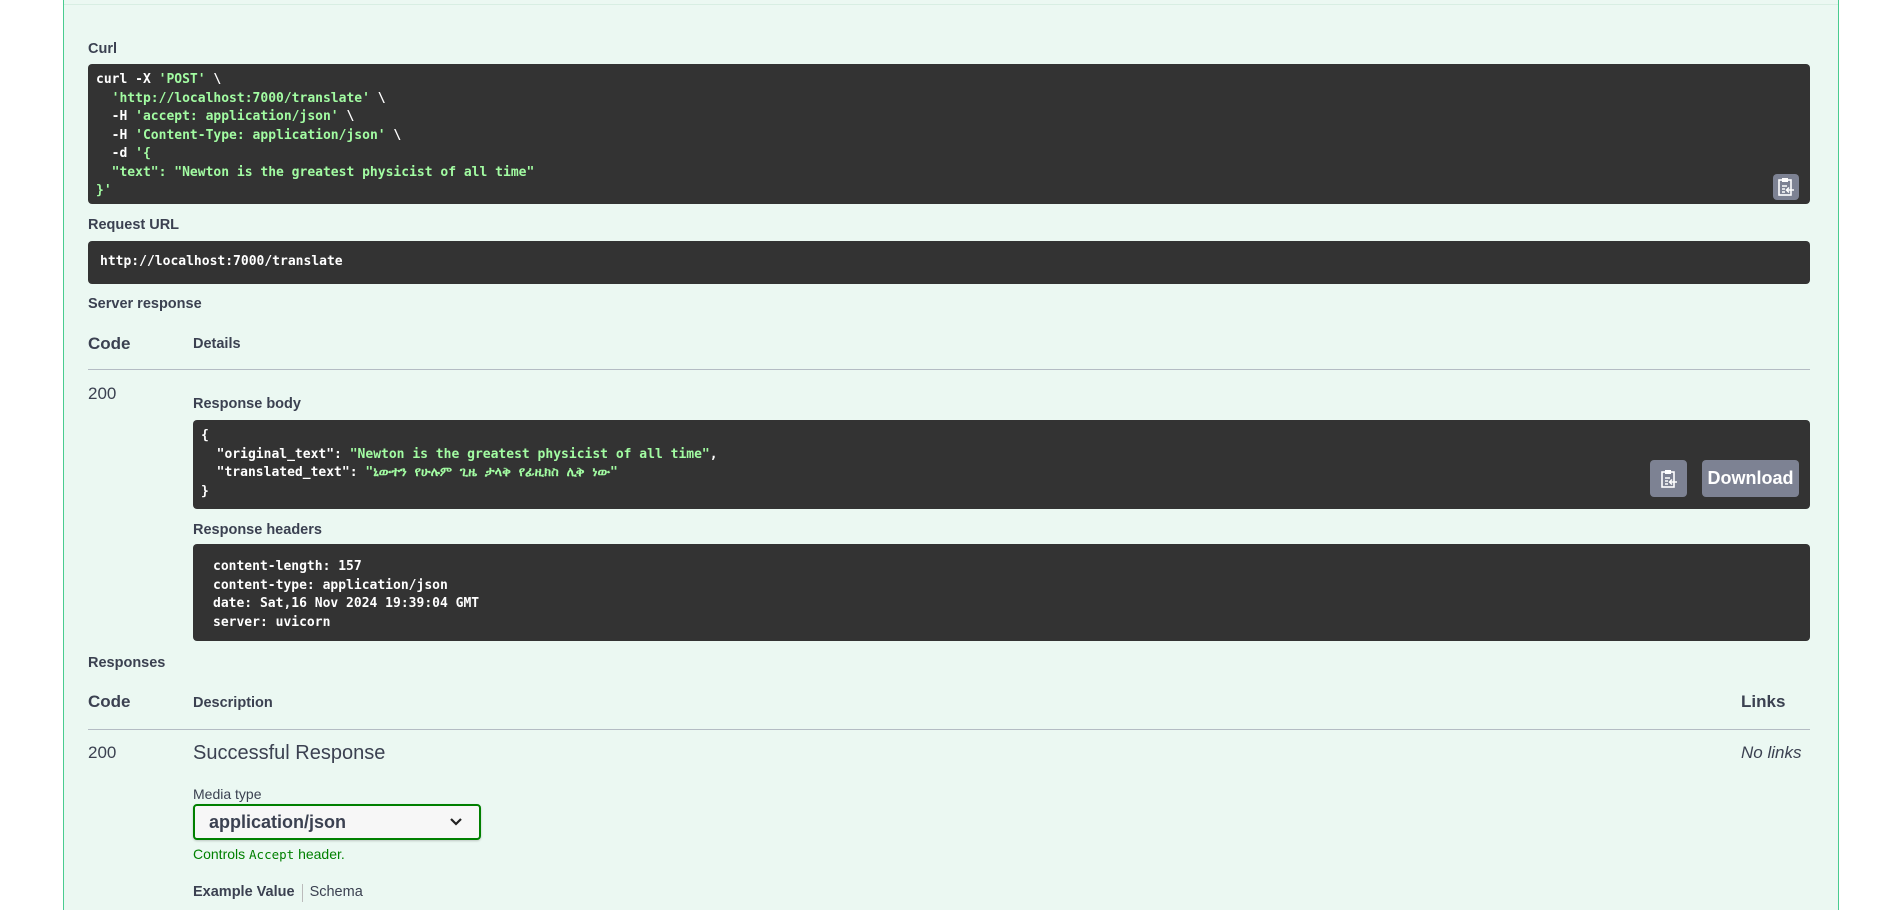  What do you see at coordinates (233, 703) in the screenshot?
I see `description-column-header: Description` at bounding box center [233, 703].